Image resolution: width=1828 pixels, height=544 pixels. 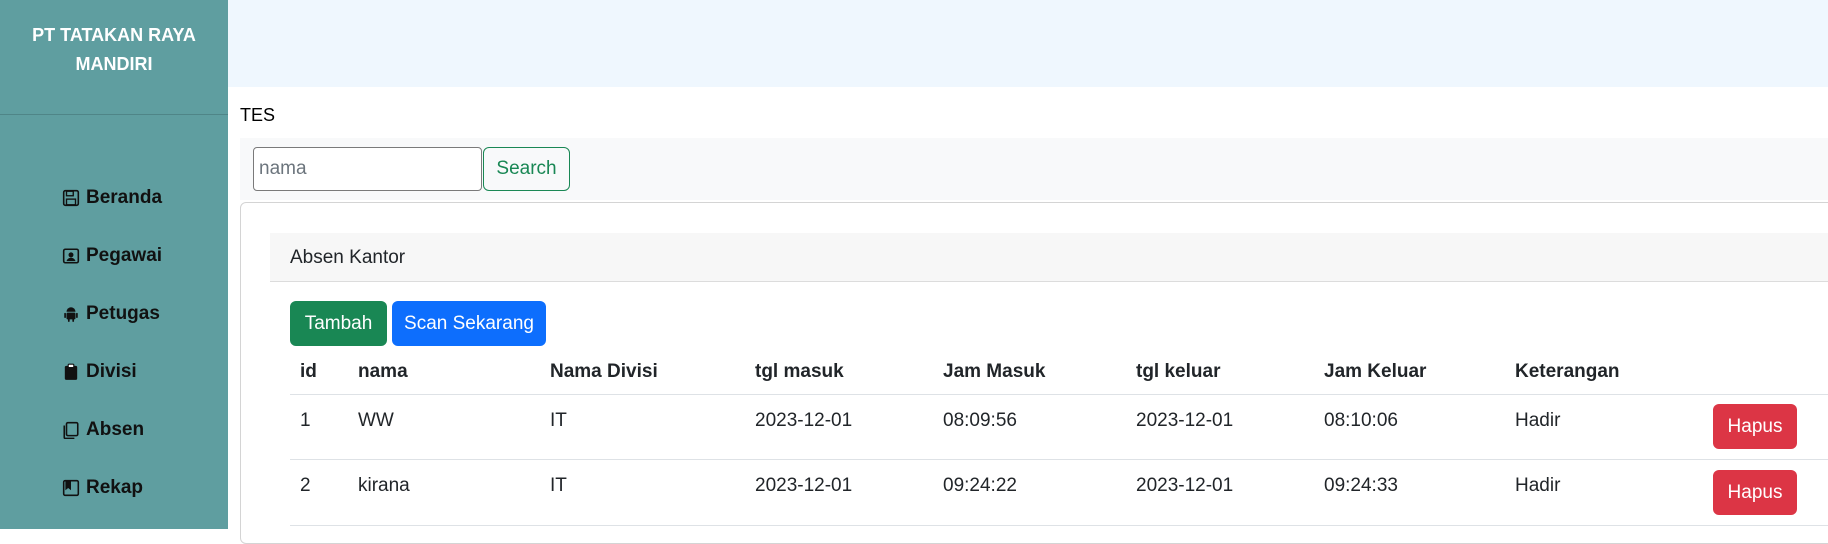 I want to click on add-button: Tambah, so click(x=338, y=323).